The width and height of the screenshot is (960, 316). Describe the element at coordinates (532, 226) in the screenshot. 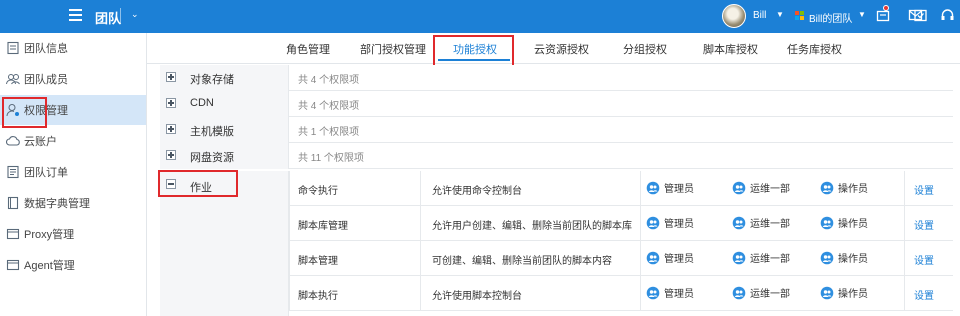

I see `permission-desc: 允许用户创建、编辑、删除当前团队的脚本库` at that location.